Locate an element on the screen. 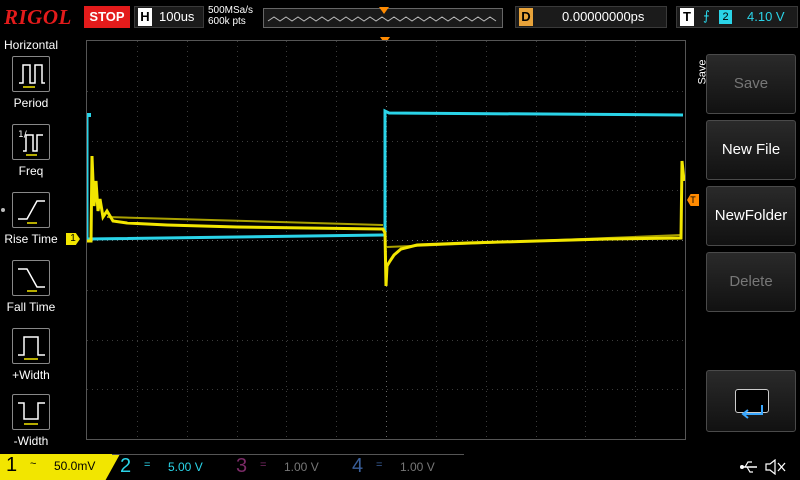 The width and height of the screenshot is (800, 480). page-dot-indicator is located at coordinates (3, 210).